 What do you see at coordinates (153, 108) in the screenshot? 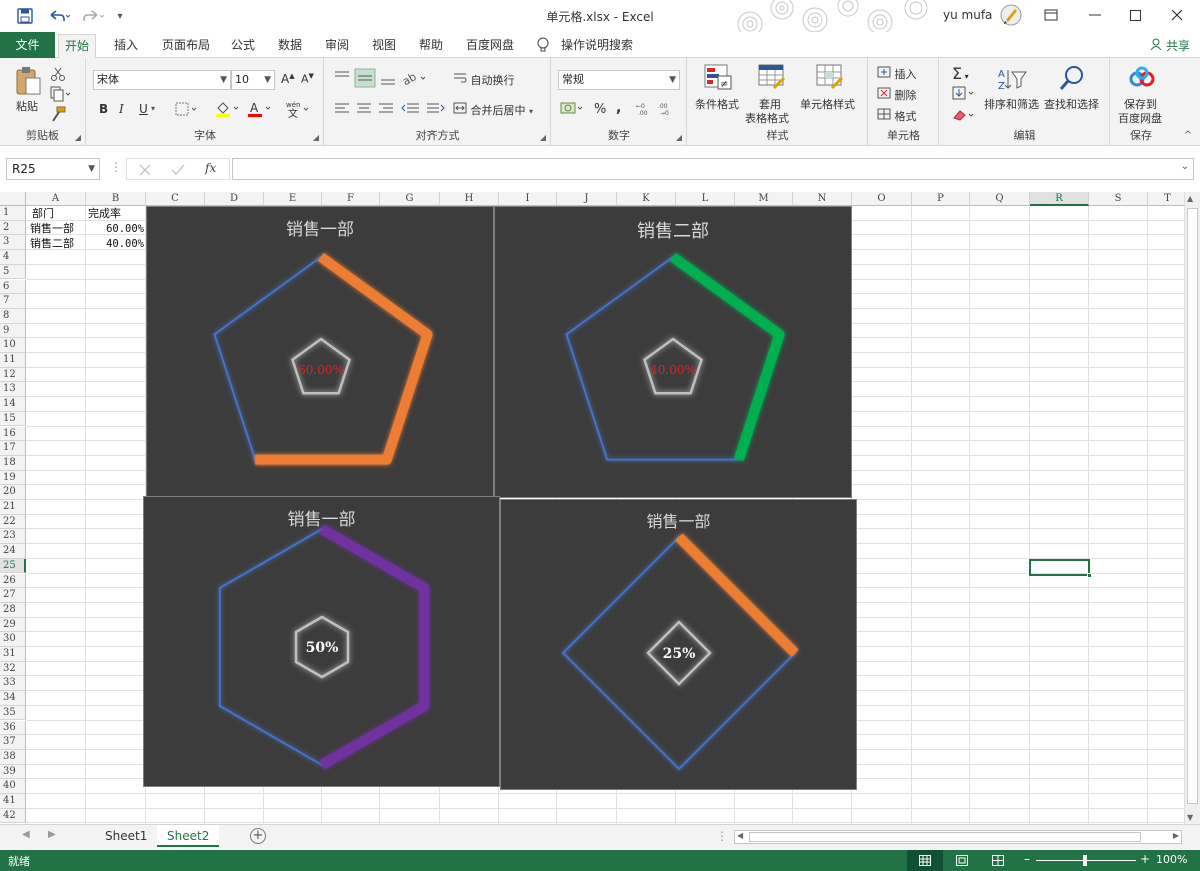
I see `chevron-down-icon: ▾` at bounding box center [153, 108].